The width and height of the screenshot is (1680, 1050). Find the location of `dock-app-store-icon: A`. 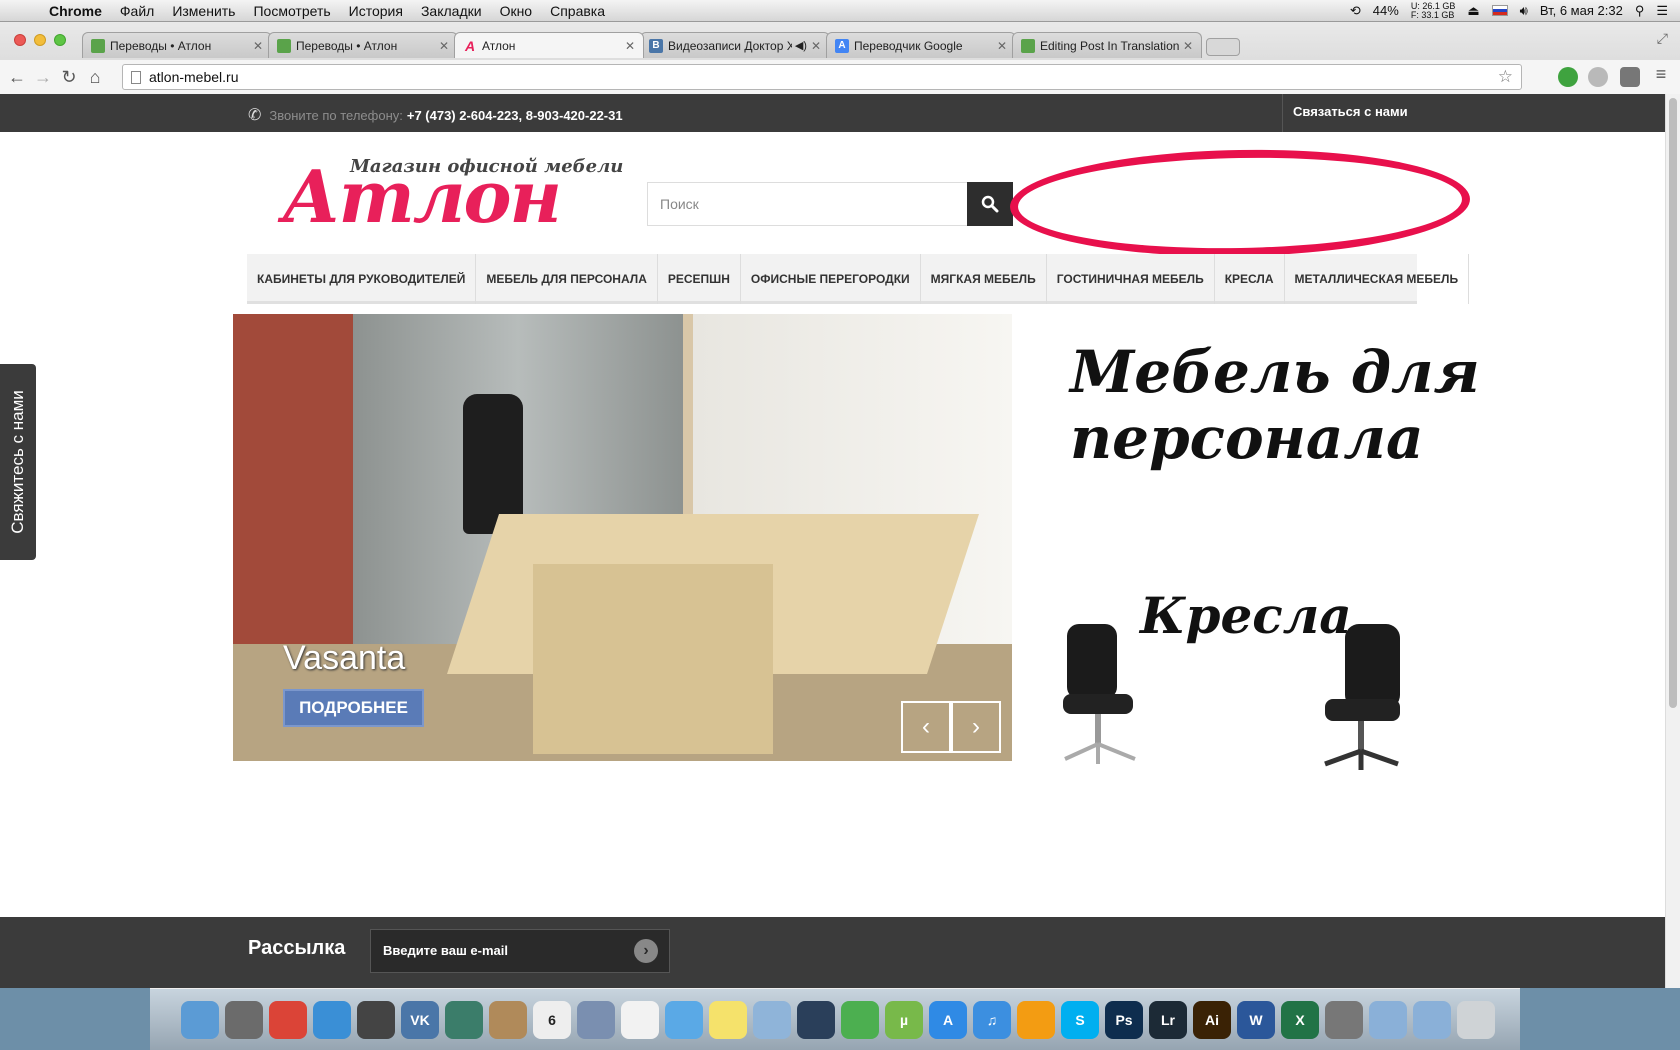

dock-app-store-icon: A is located at coordinates (948, 1019).